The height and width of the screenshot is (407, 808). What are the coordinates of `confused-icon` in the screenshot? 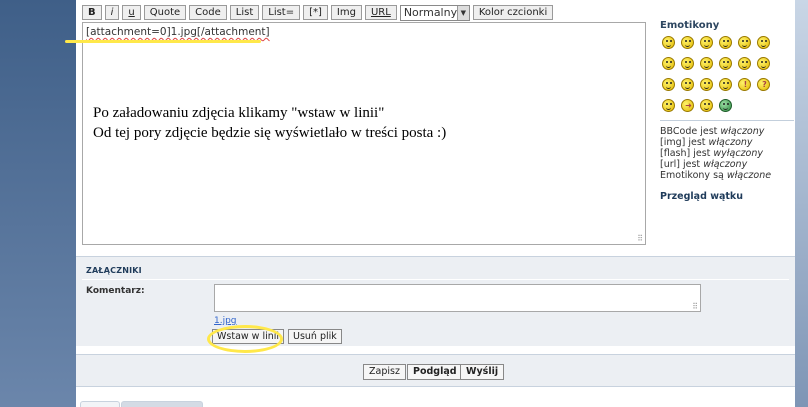 It's located at (763, 42).